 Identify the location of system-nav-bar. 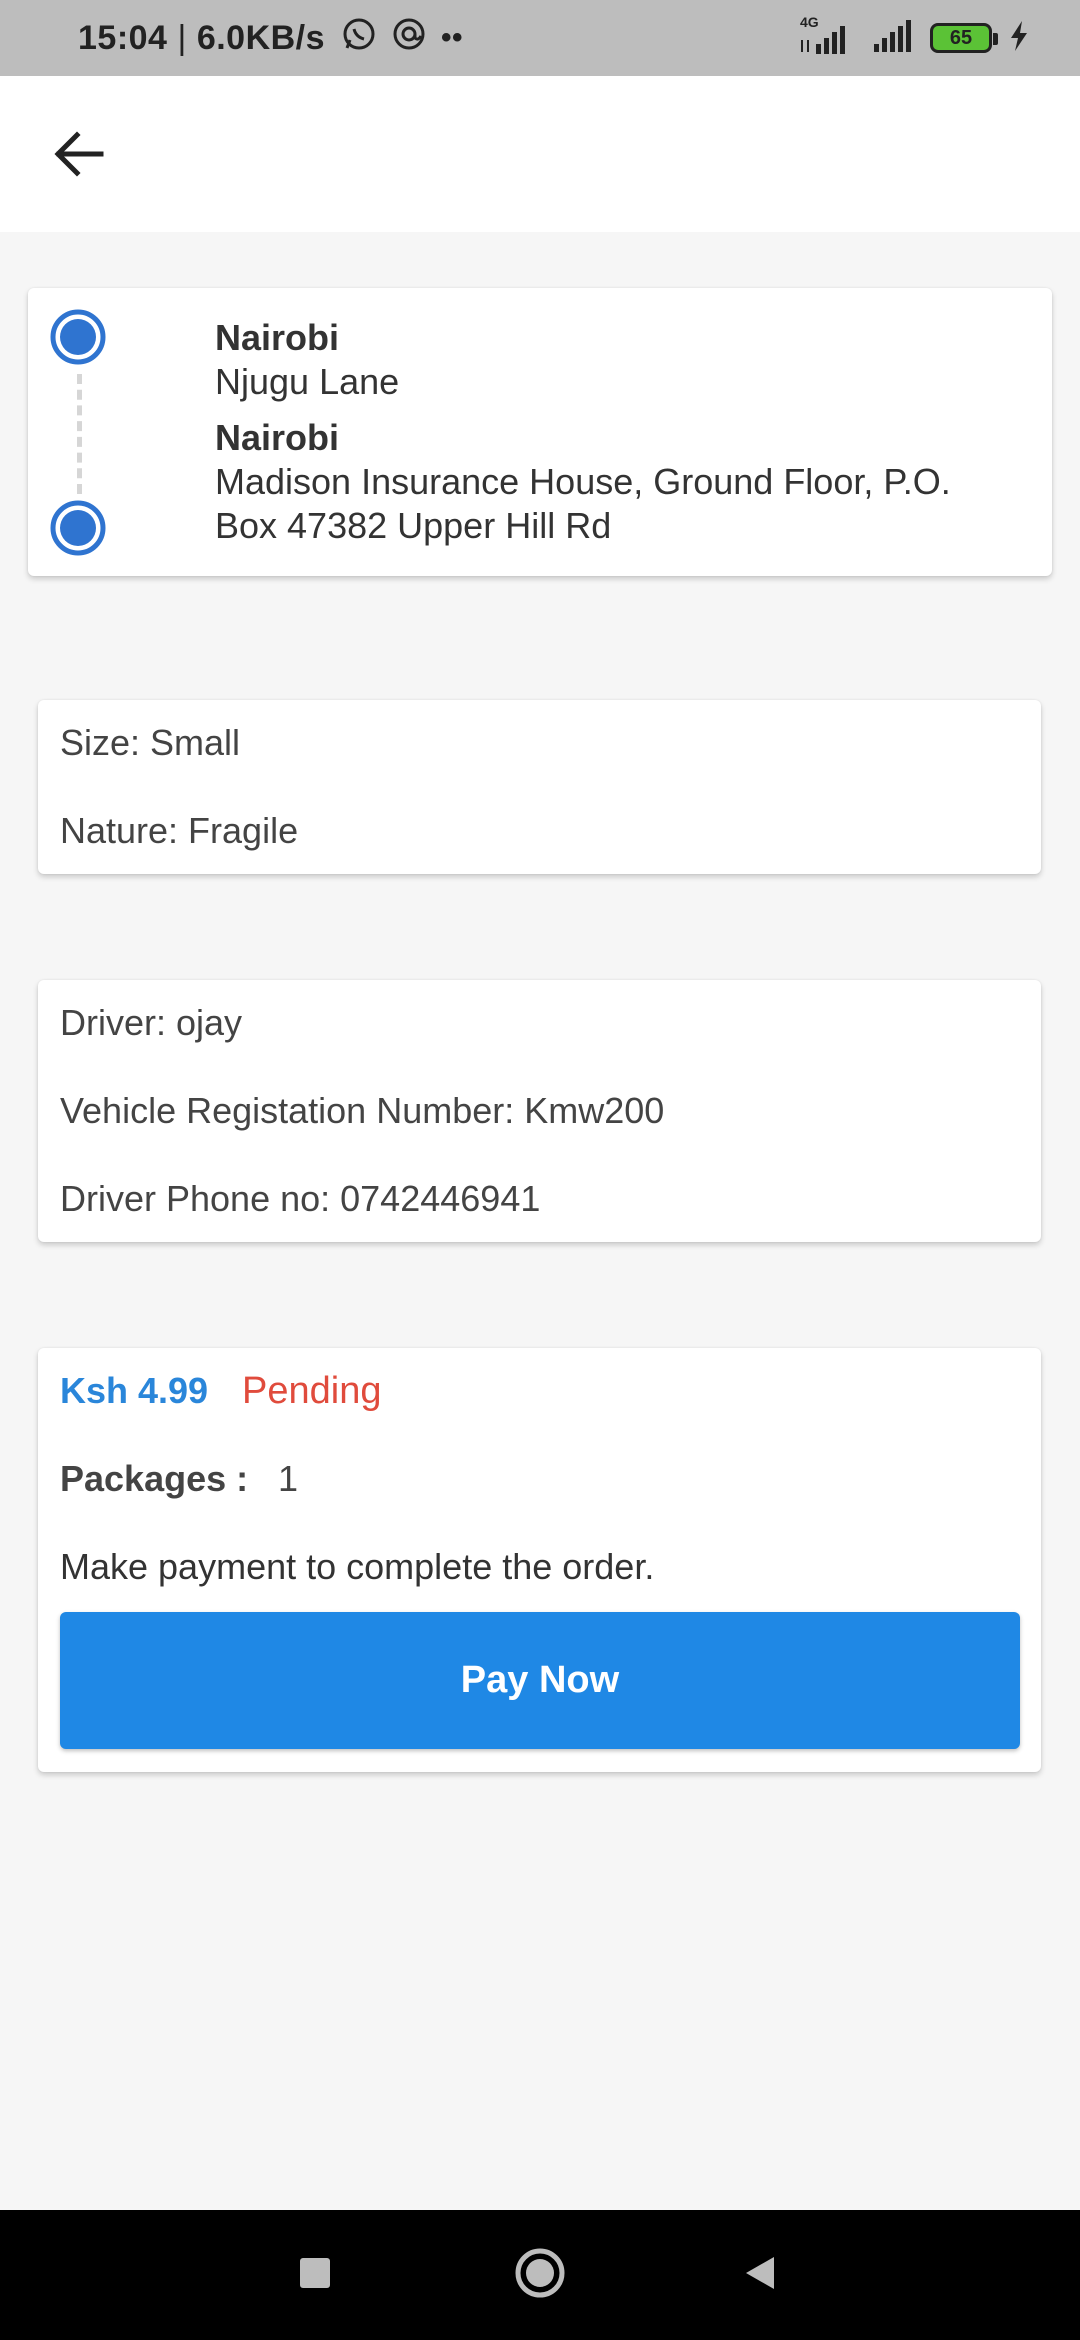
(540, 2275).